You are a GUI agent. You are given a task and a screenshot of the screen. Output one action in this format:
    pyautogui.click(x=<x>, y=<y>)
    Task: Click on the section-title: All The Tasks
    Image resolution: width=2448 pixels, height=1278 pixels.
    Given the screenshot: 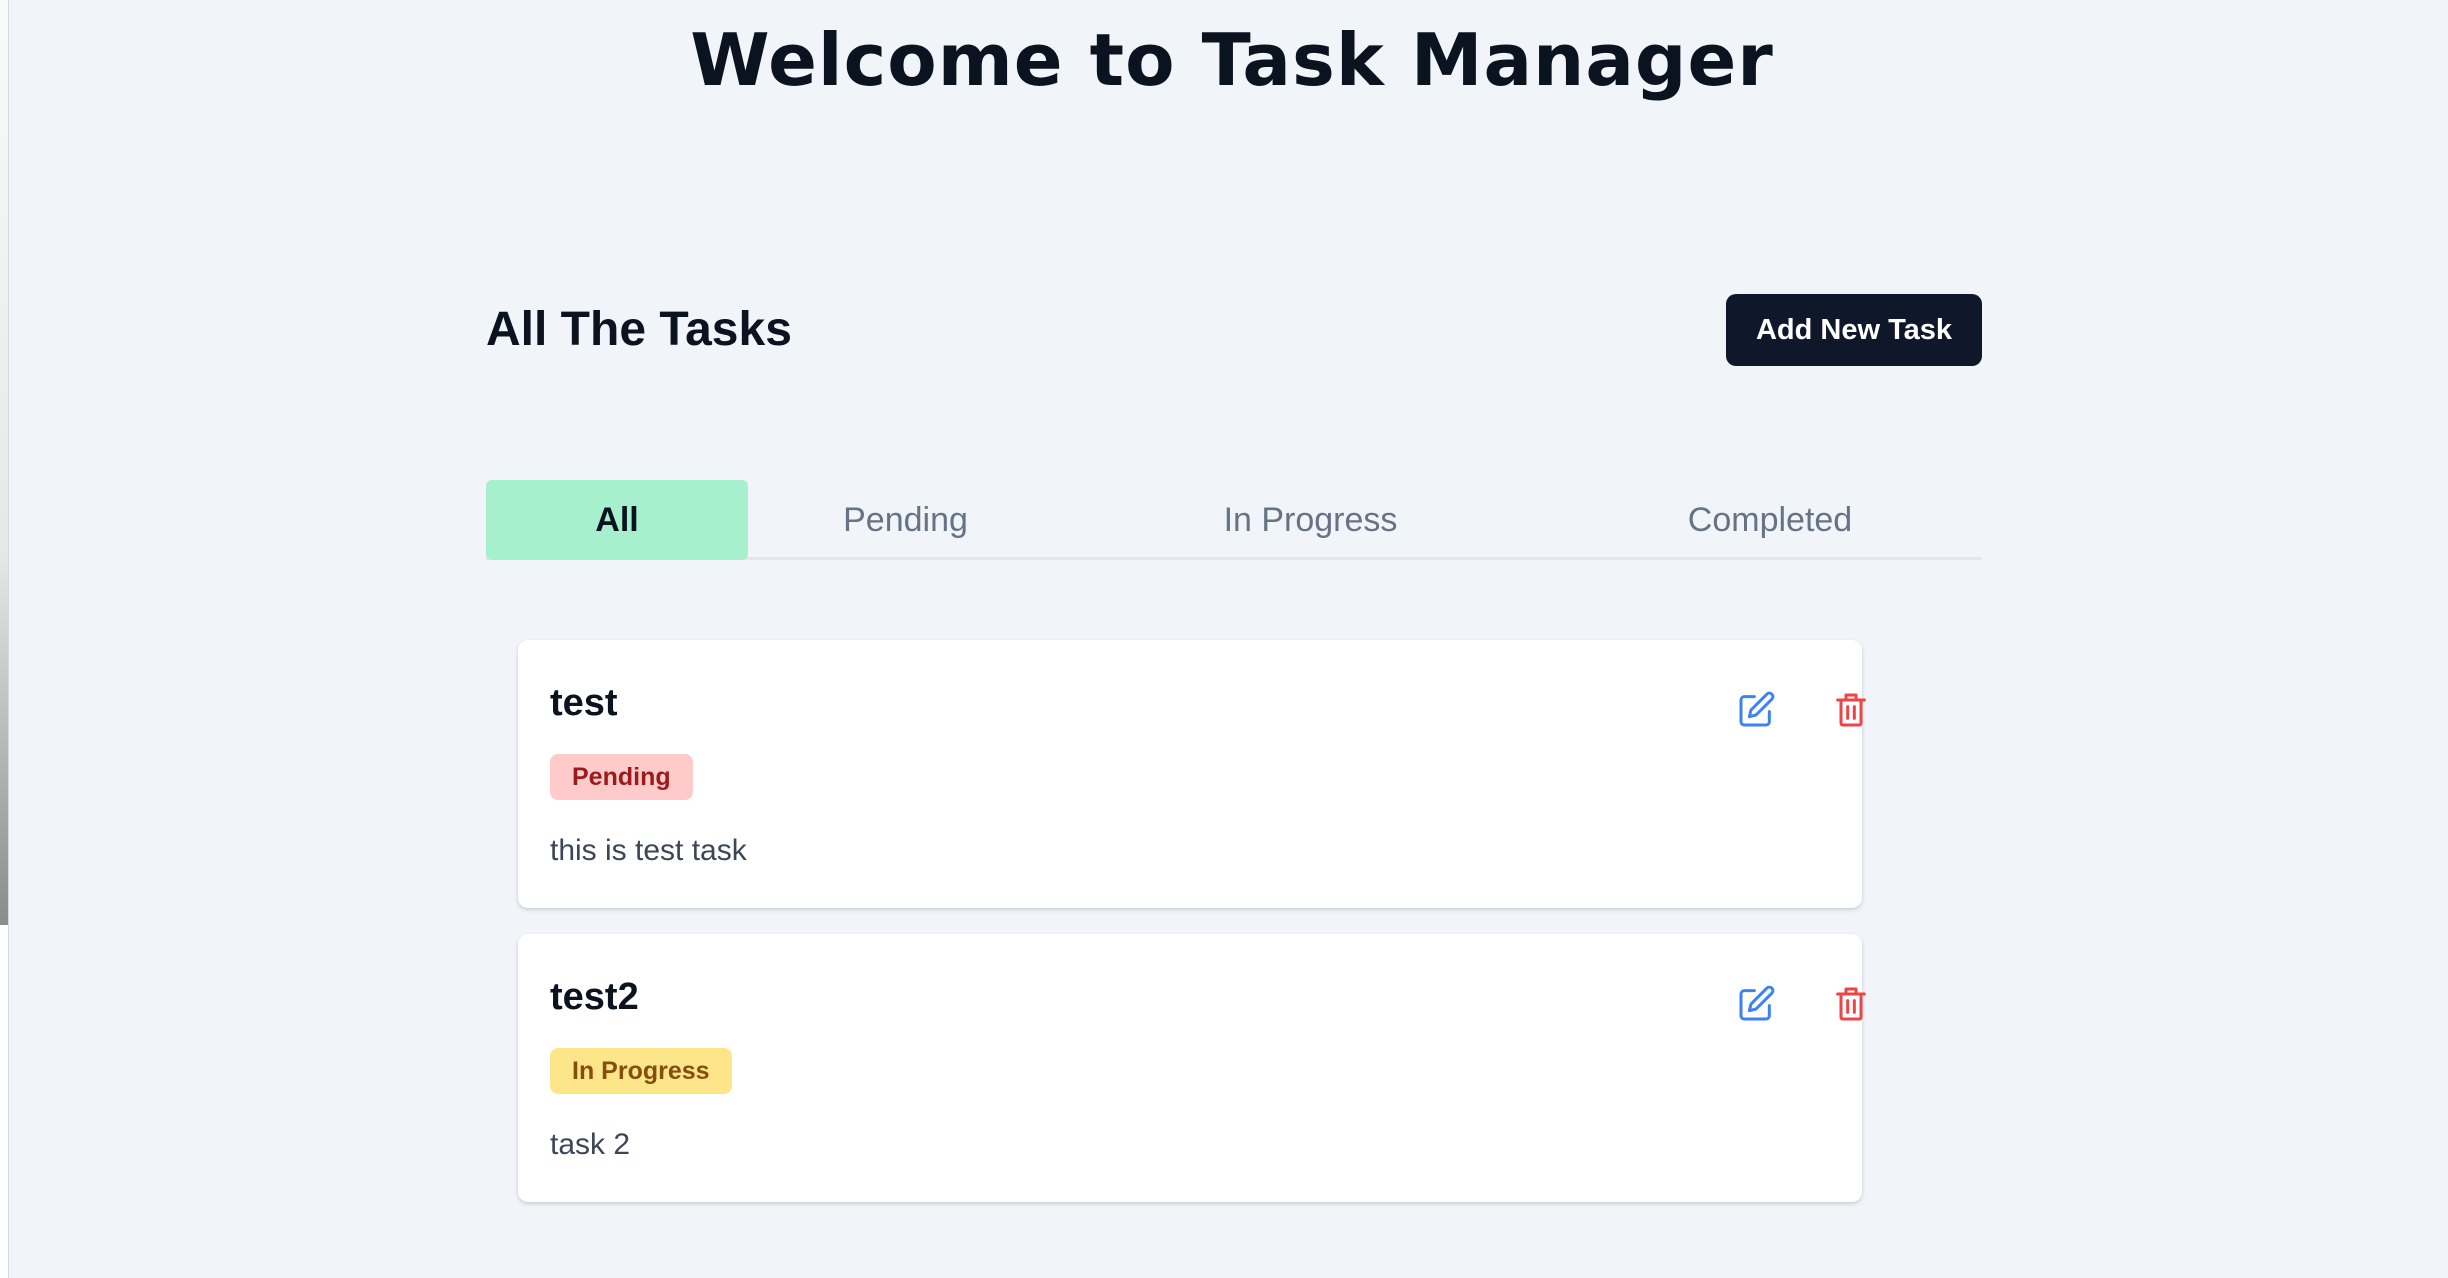 What is the action you would take?
    pyautogui.click(x=639, y=329)
    